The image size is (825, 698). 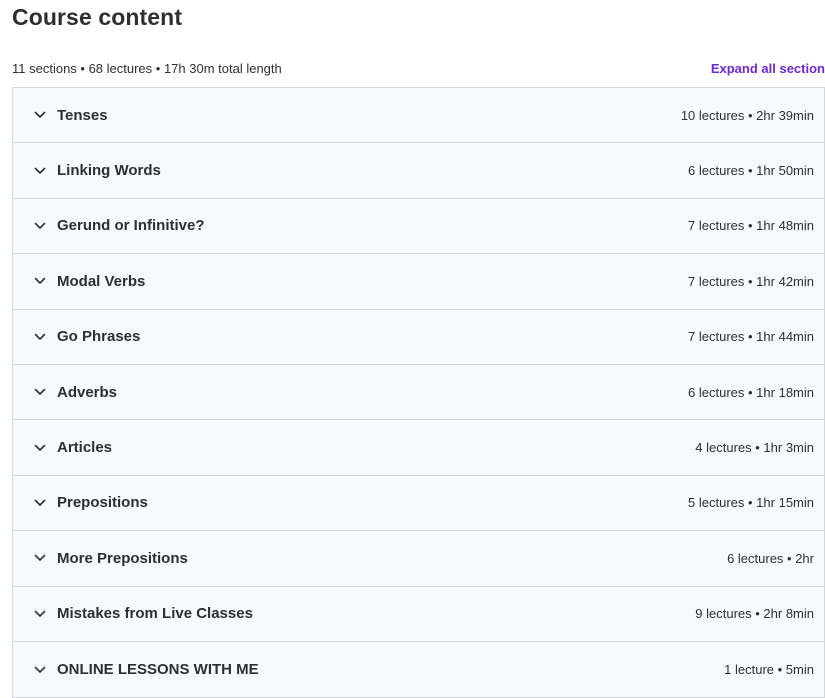 I want to click on section-title: Modal Verbs, so click(x=101, y=281).